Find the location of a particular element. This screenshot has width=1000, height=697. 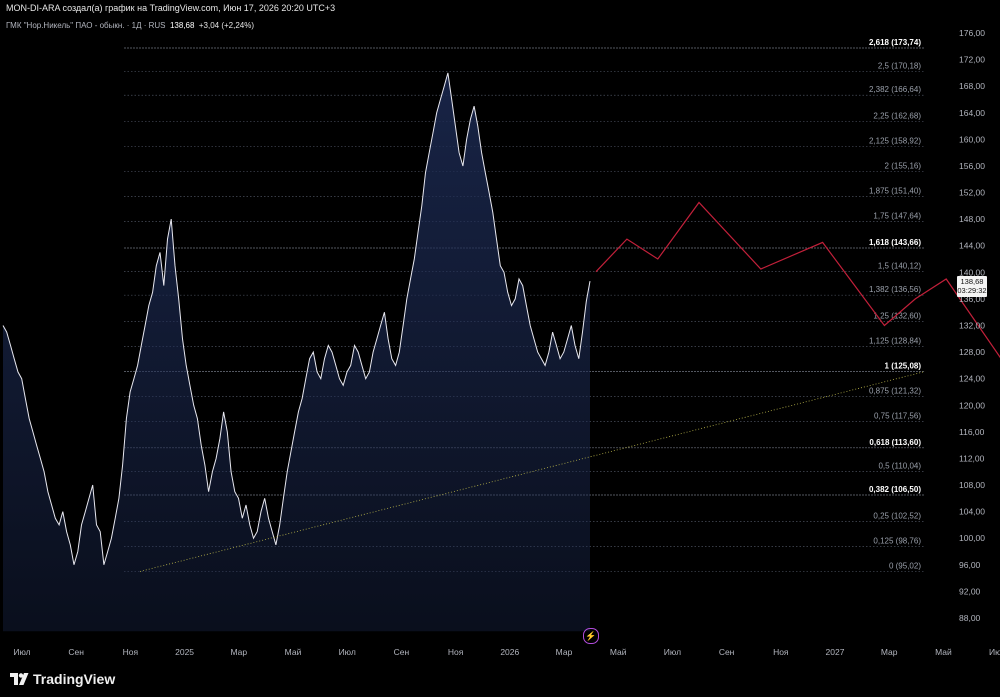

fib-level-label: 2,125 (158,92) is located at coordinates (895, 141).